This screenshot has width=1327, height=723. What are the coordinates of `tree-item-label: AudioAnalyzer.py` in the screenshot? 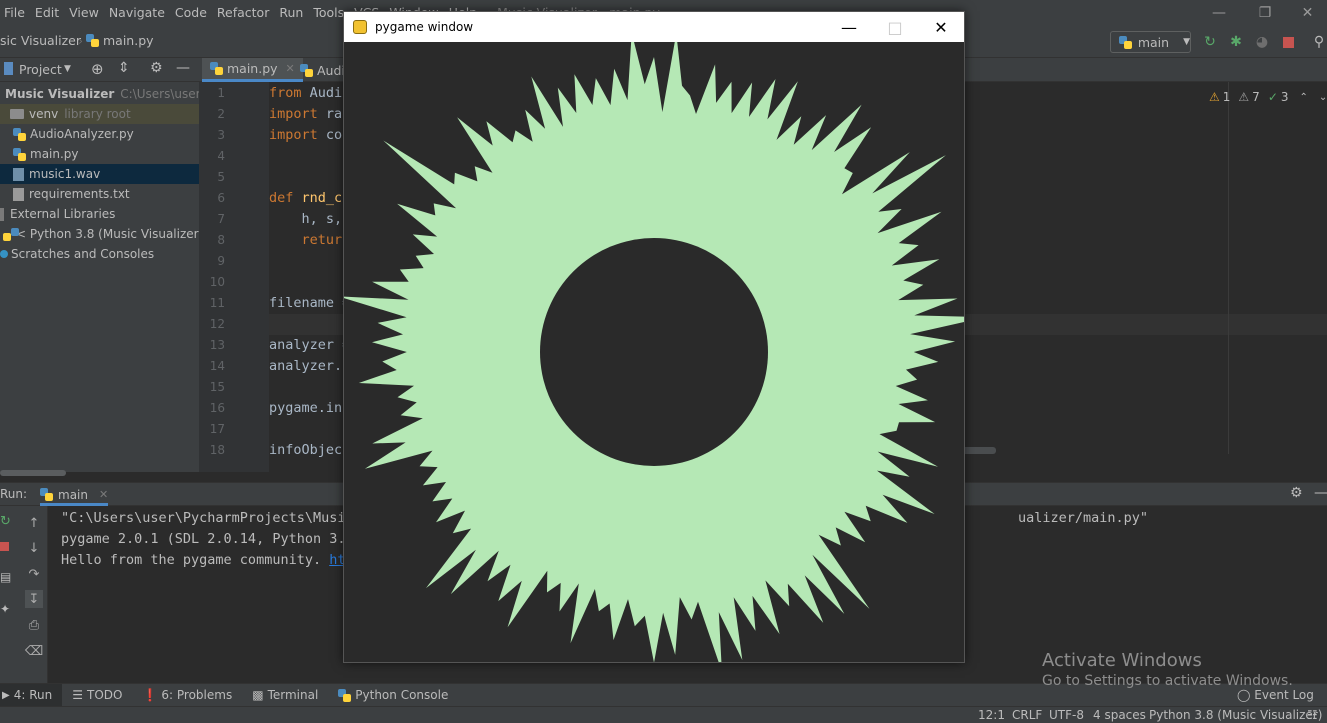 It's located at (82, 134).